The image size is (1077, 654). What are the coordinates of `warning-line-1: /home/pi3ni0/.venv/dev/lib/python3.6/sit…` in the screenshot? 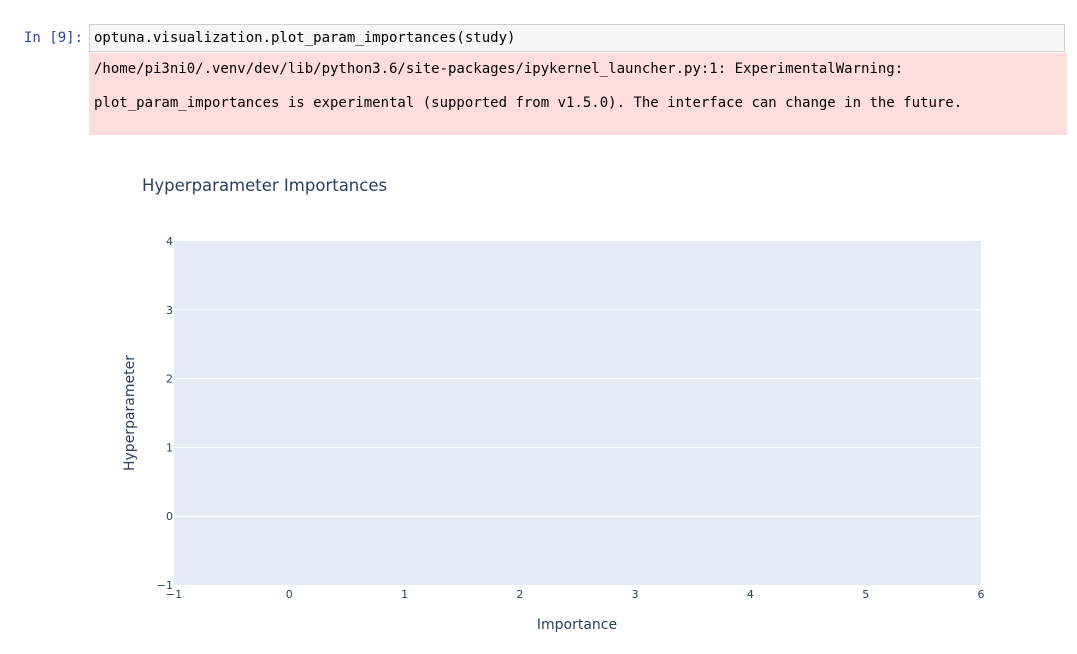 It's located at (499, 69).